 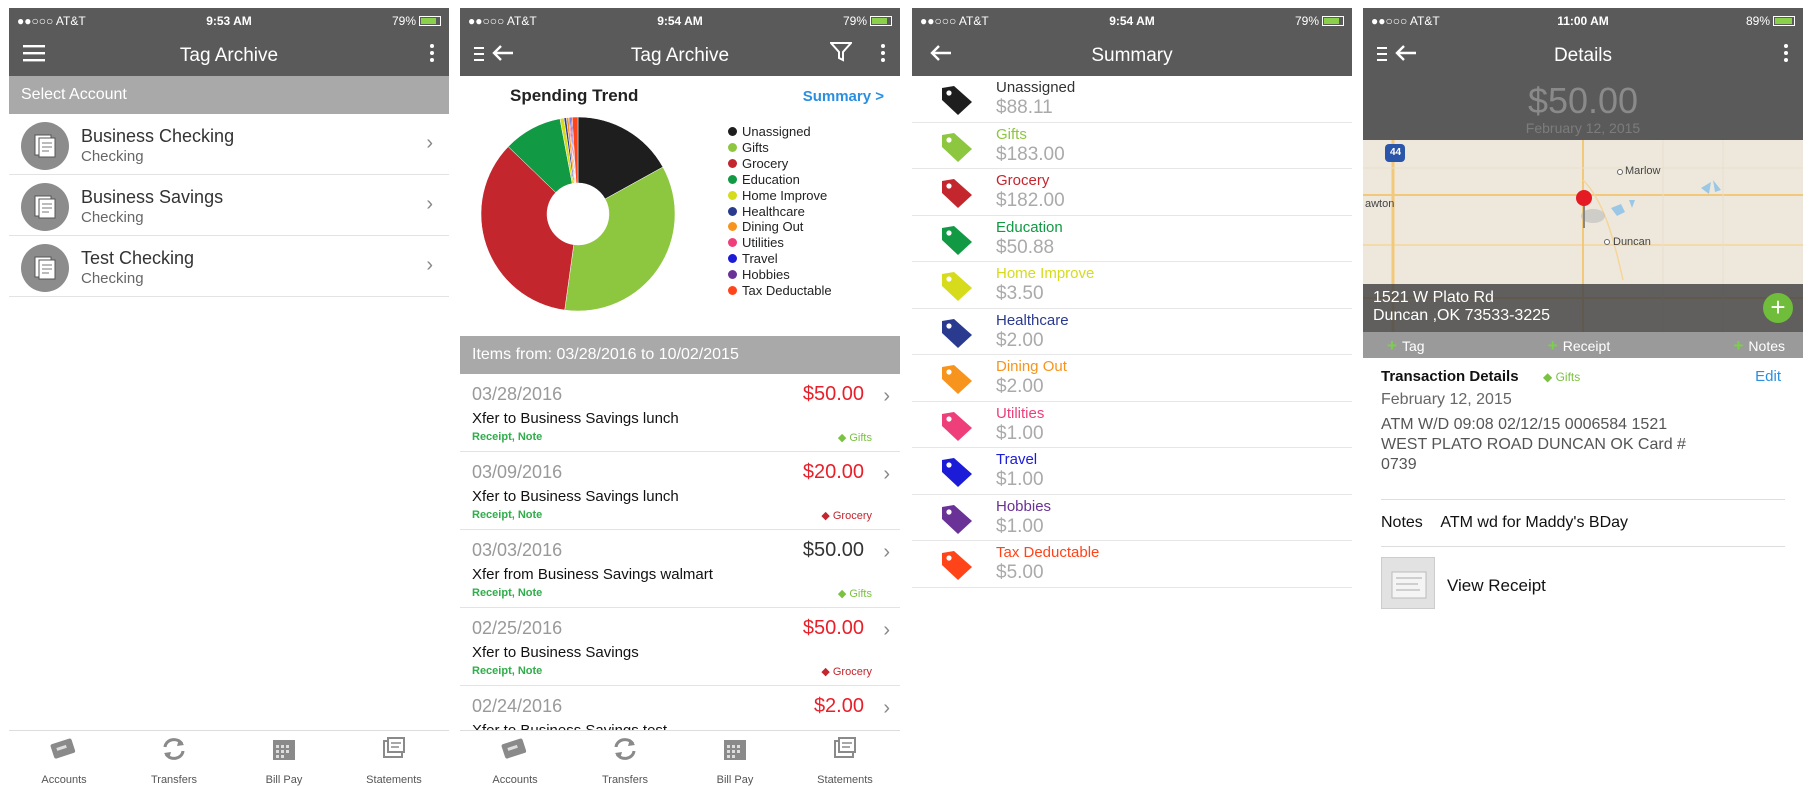 What do you see at coordinates (229, 144) in the screenshot?
I see `account-row: Business Checking Checking ›` at bounding box center [229, 144].